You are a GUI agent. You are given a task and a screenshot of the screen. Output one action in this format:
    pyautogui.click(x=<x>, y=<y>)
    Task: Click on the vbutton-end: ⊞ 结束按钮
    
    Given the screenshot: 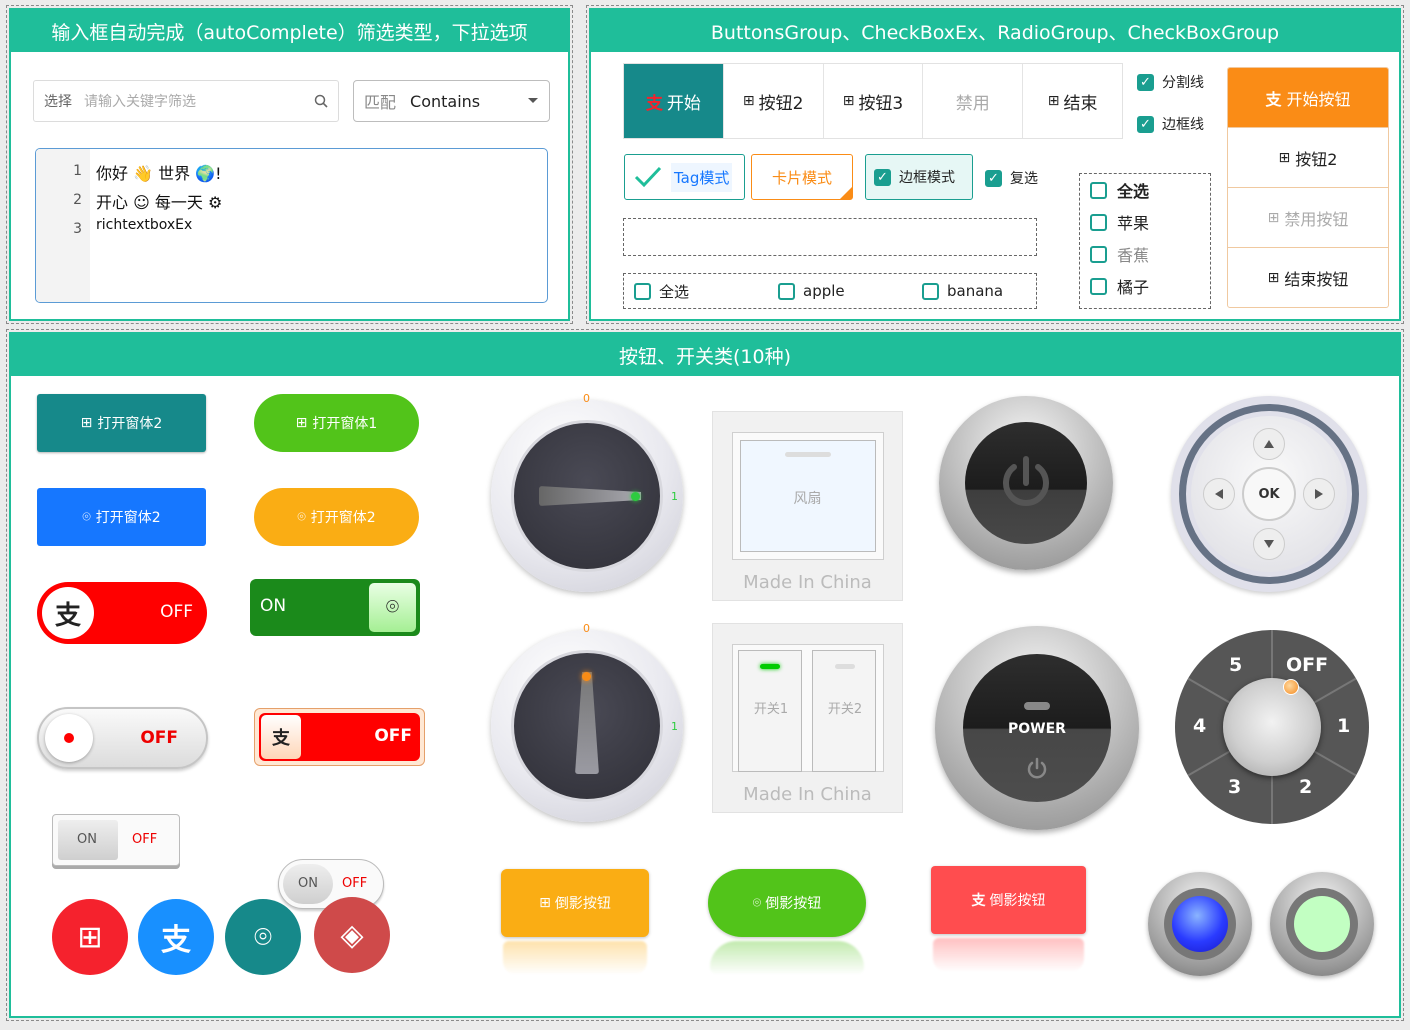 What is the action you would take?
    pyautogui.click(x=1308, y=277)
    